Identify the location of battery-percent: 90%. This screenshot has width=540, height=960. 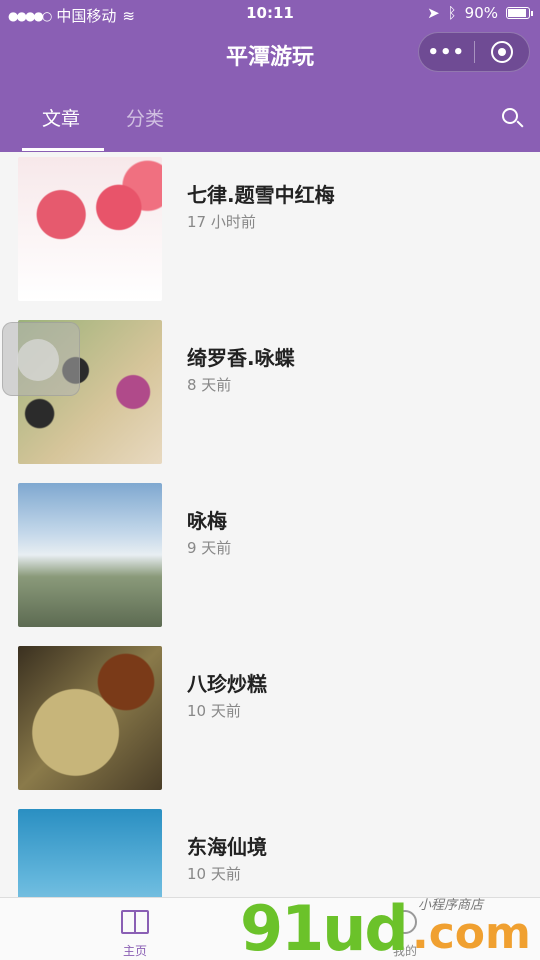
(481, 13).